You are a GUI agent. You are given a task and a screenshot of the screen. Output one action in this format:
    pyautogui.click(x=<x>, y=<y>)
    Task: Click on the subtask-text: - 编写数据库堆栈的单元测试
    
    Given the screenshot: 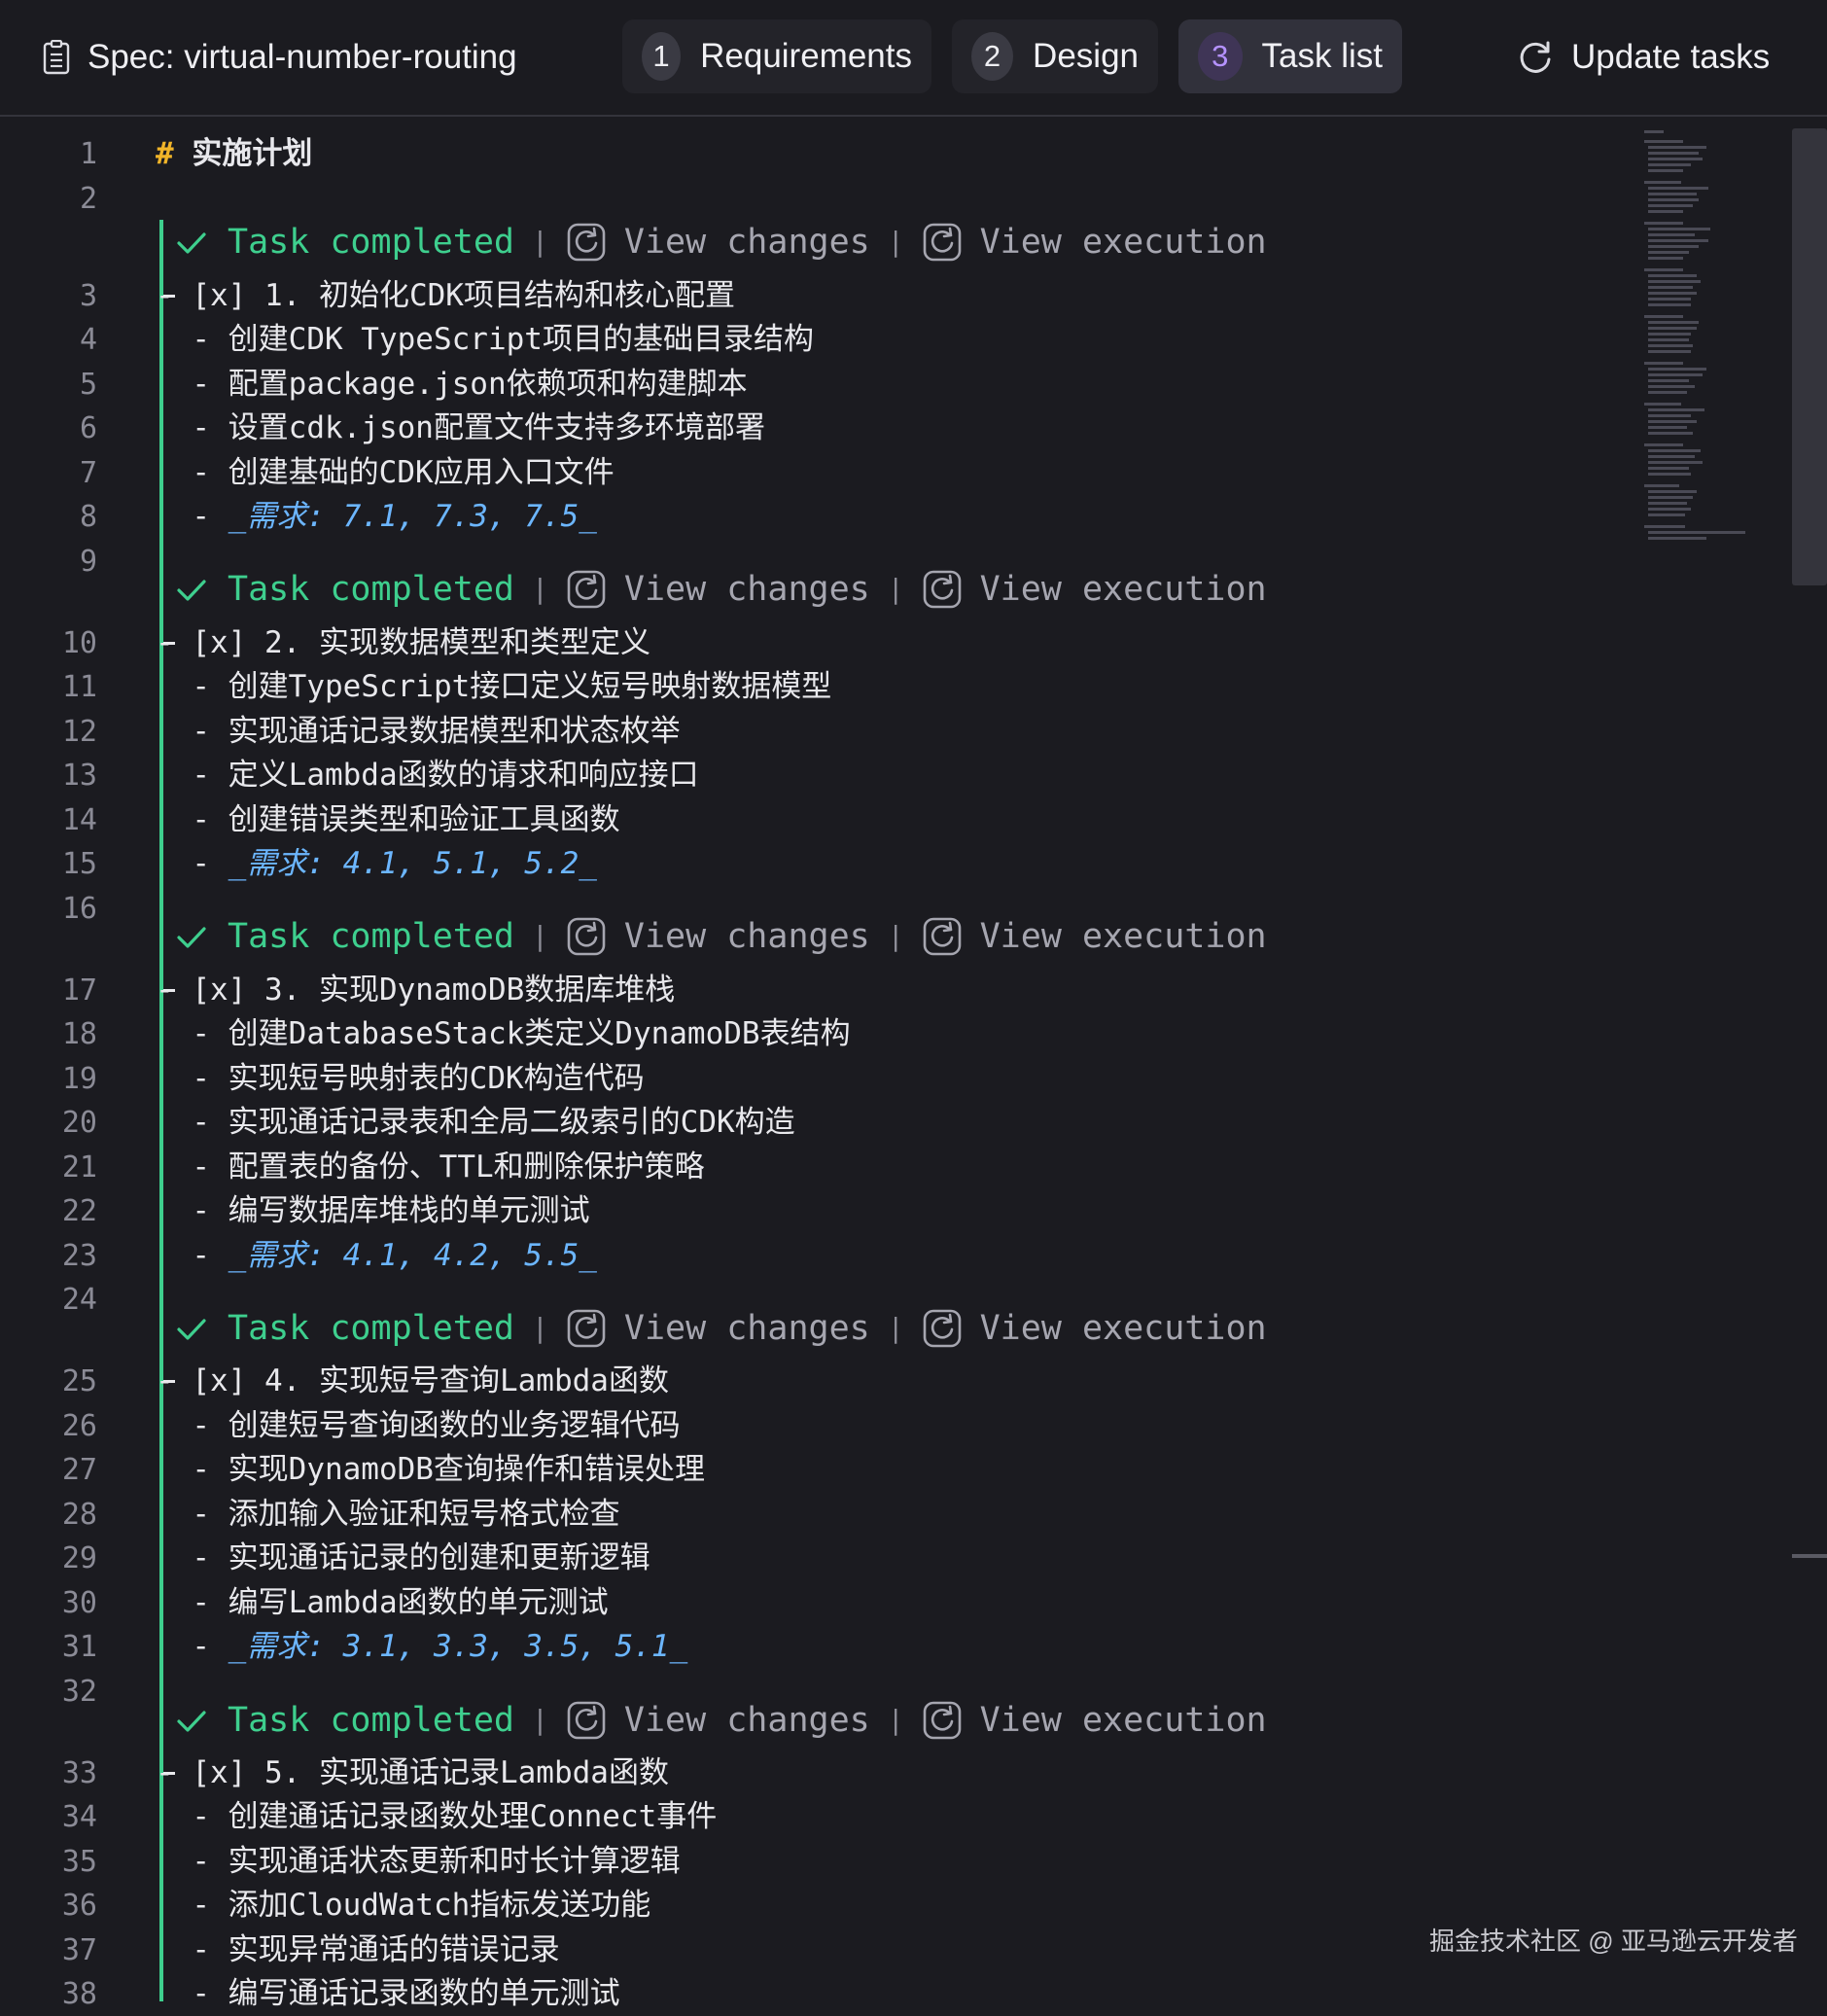 What is the action you would take?
    pyautogui.click(x=373, y=1210)
    